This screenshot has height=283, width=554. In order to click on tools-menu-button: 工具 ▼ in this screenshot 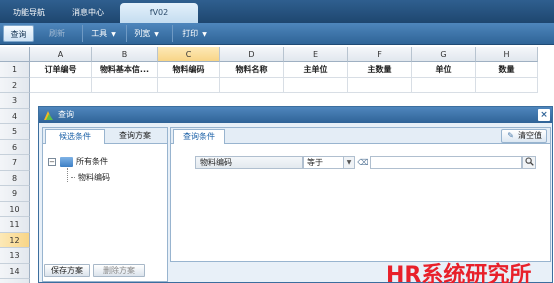, I will do `click(103, 33)`.